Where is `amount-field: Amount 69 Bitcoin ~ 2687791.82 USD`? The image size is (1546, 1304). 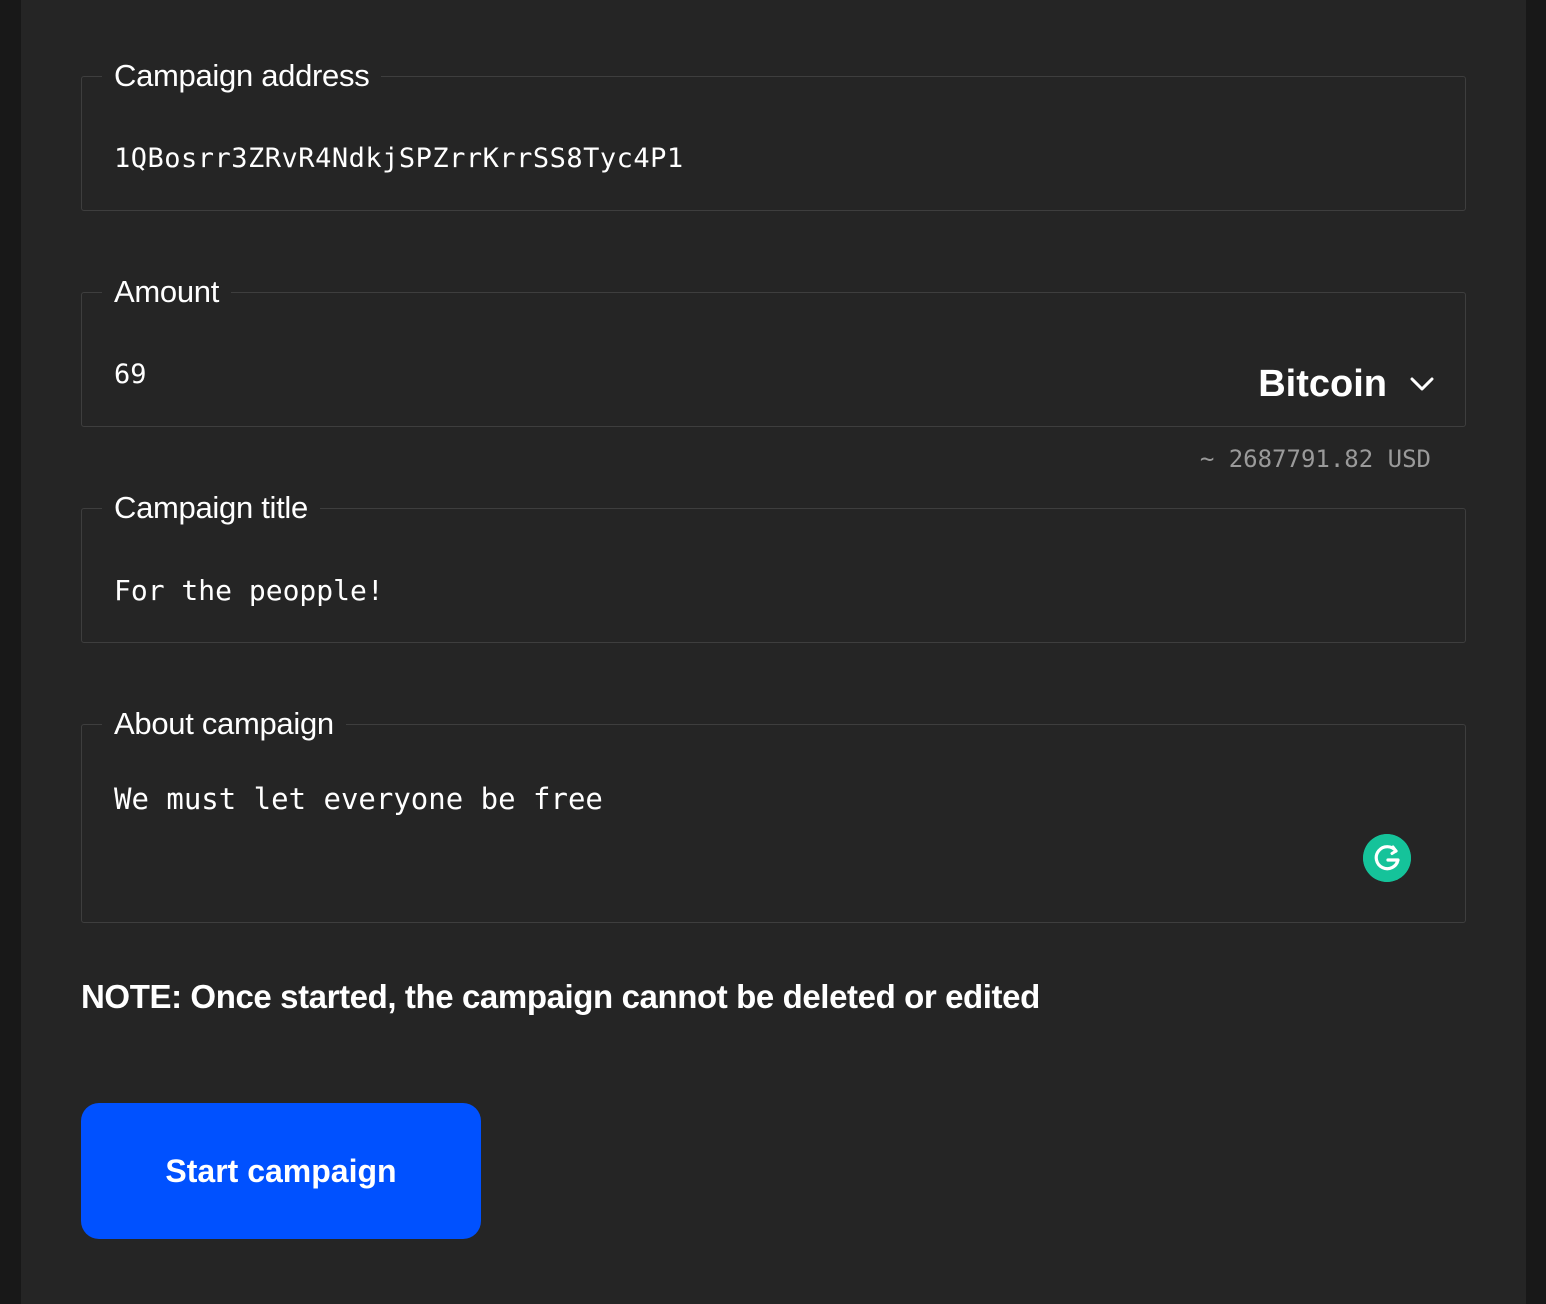
amount-field: Amount 69 Bitcoin ~ 2687791.82 USD is located at coordinates (773, 374).